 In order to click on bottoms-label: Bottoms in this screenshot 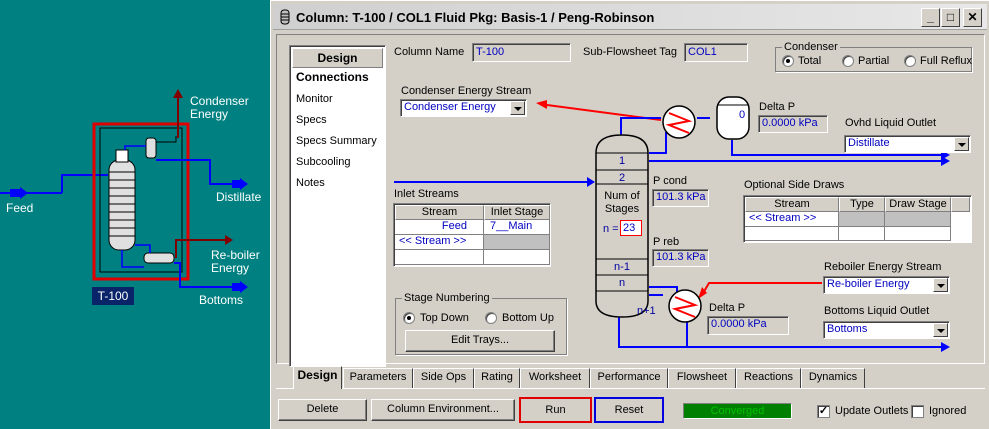, I will do `click(221, 300)`.